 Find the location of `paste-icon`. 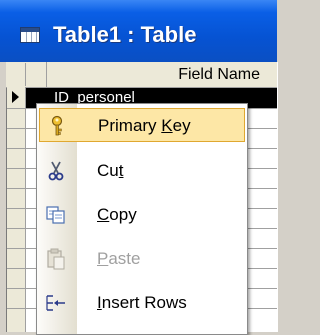

paste-icon is located at coordinates (56, 259).